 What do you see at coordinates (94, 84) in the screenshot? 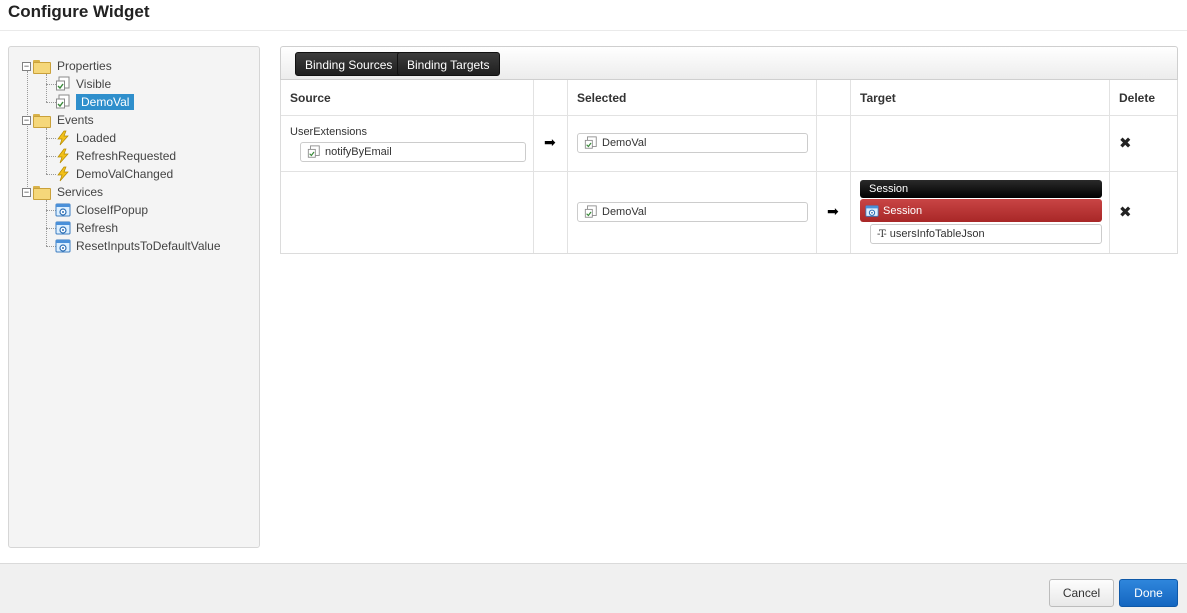
I see `tree-item-label: Visible` at bounding box center [94, 84].